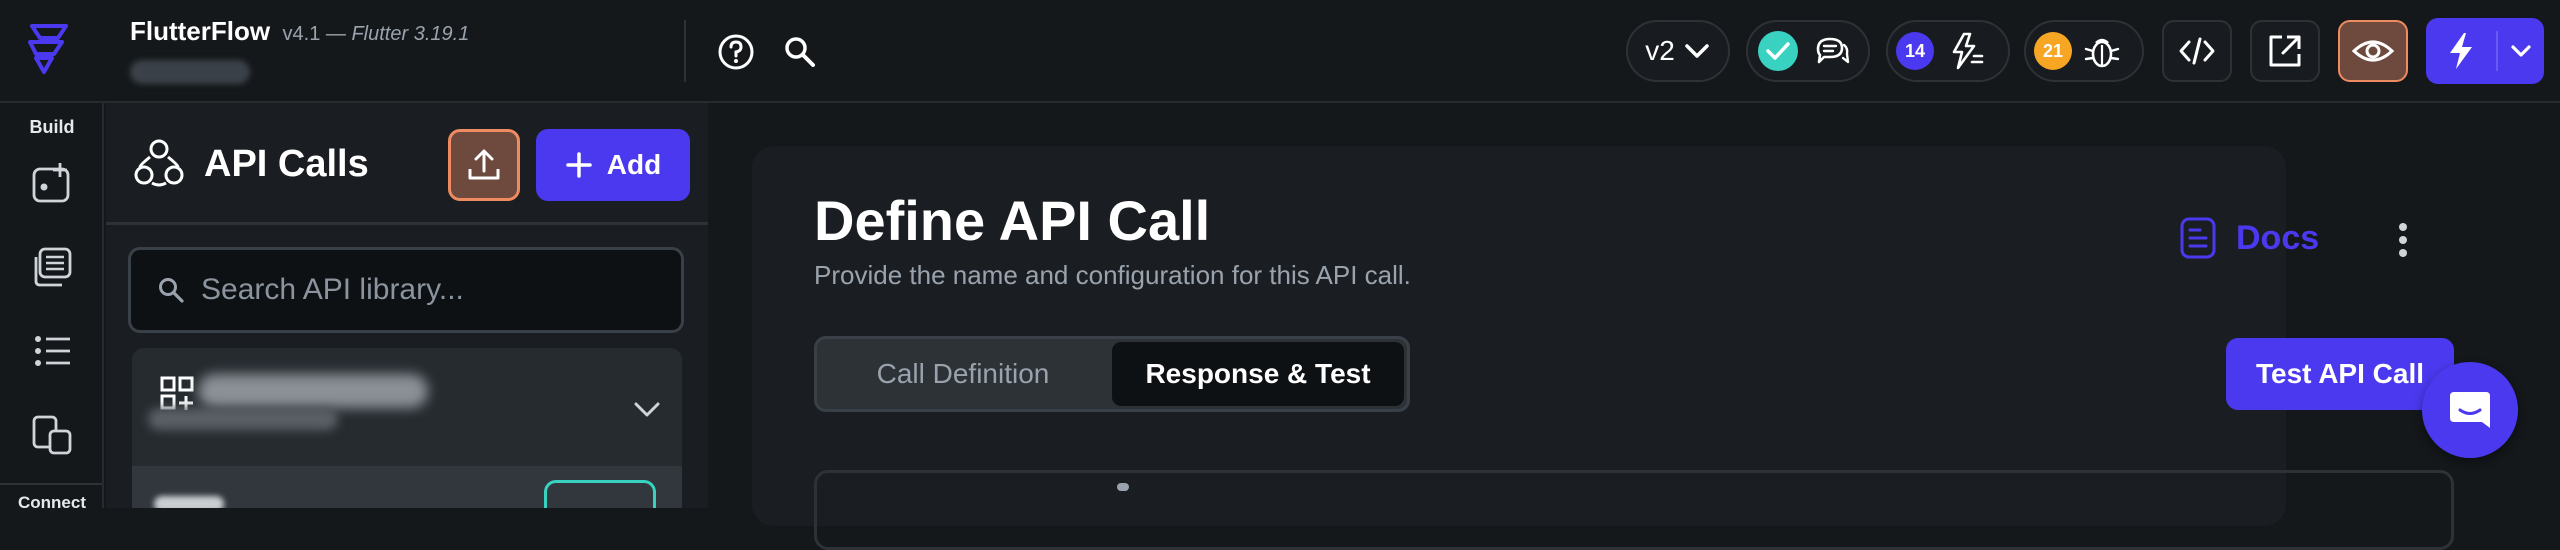 Image resolution: width=2560 pixels, height=550 pixels. What do you see at coordinates (1634, 510) in the screenshot?
I see `response-test-section` at bounding box center [1634, 510].